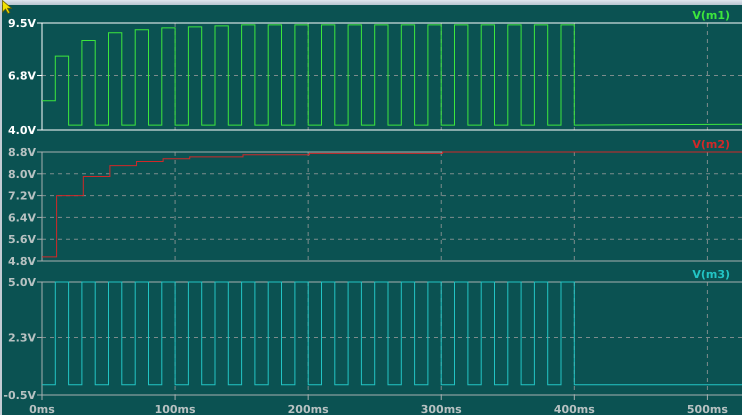 The height and width of the screenshot is (415, 742). I want to click on x-axis-label: 400ms, so click(574, 409).